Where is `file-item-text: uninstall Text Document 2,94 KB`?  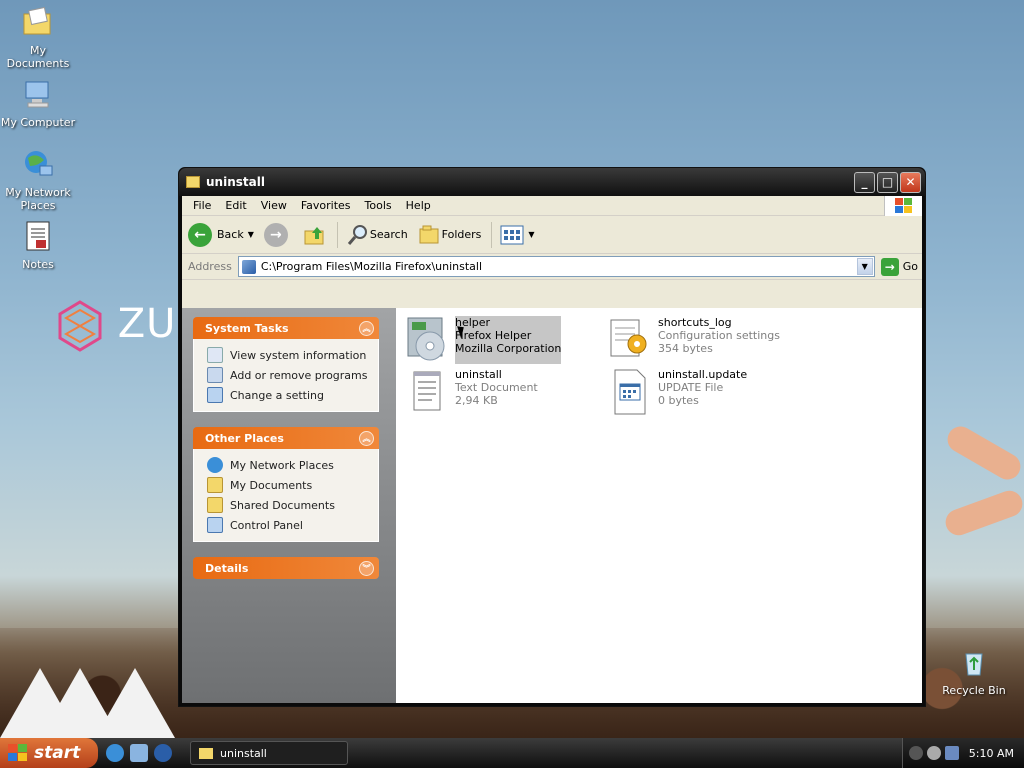
file-item-text: uninstall Text Document 2,94 KB is located at coordinates (496, 392).